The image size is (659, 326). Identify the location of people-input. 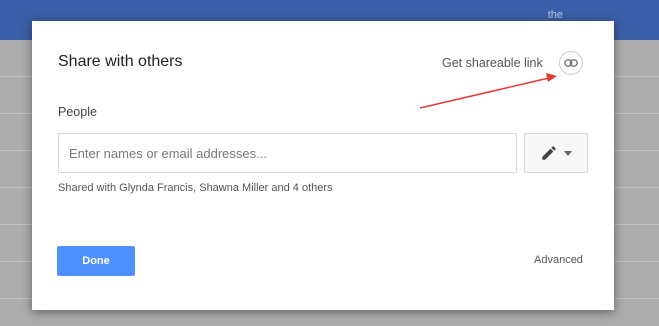
(287, 153).